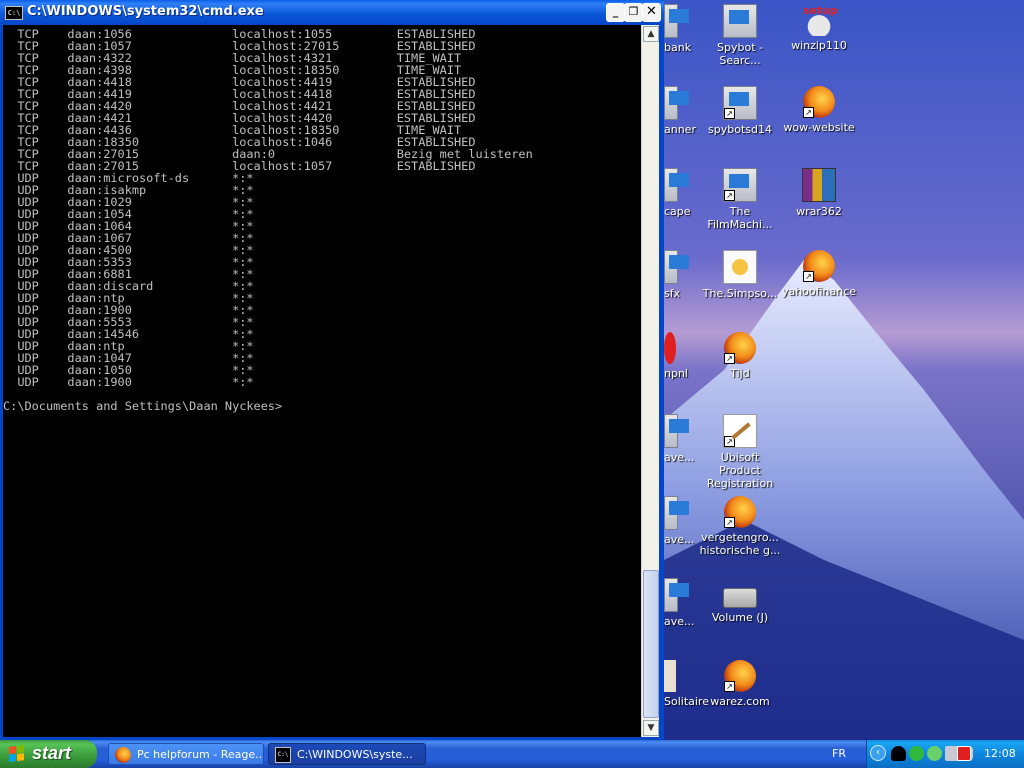  I want to click on desktop-icon-partial: Solitaire, so click(686, 684).